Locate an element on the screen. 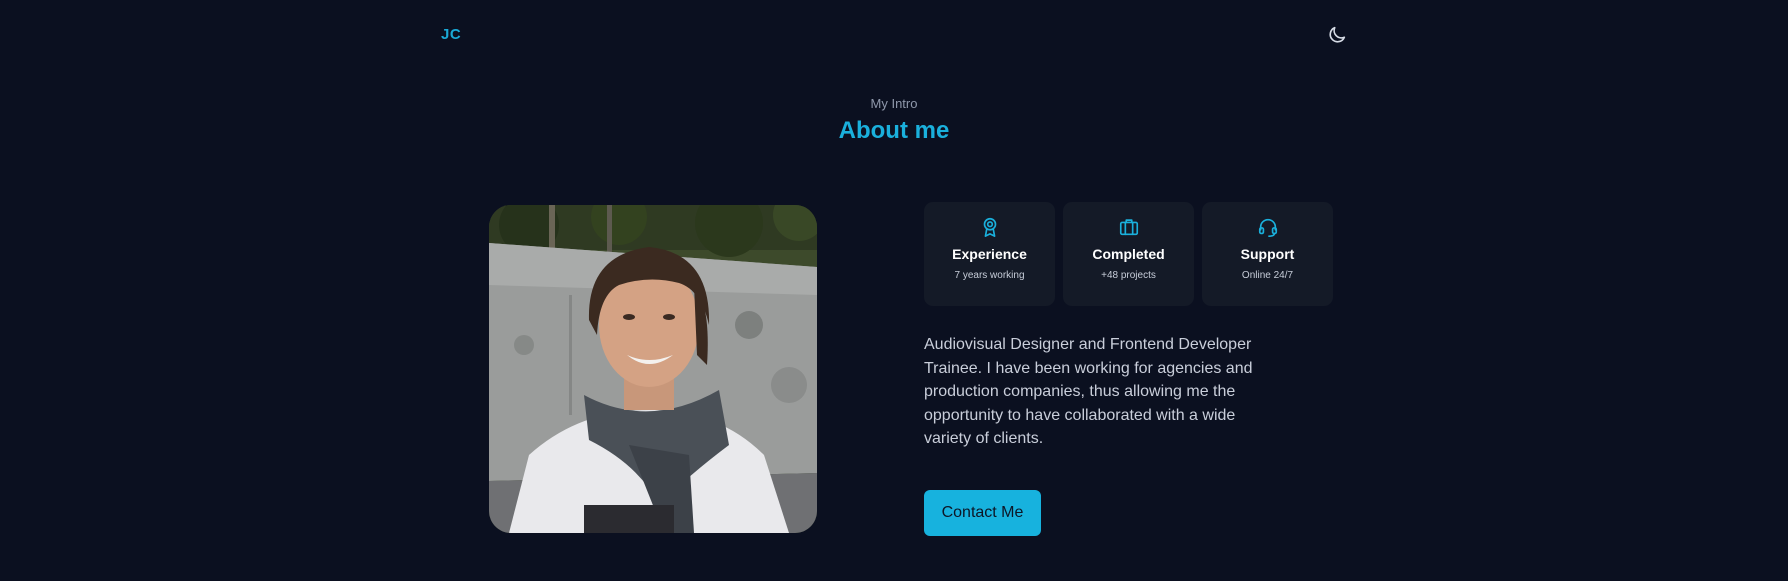 Image resolution: width=1788 pixels, height=581 pixels. card-subtitle: Online 24/7 is located at coordinates (1267, 275).